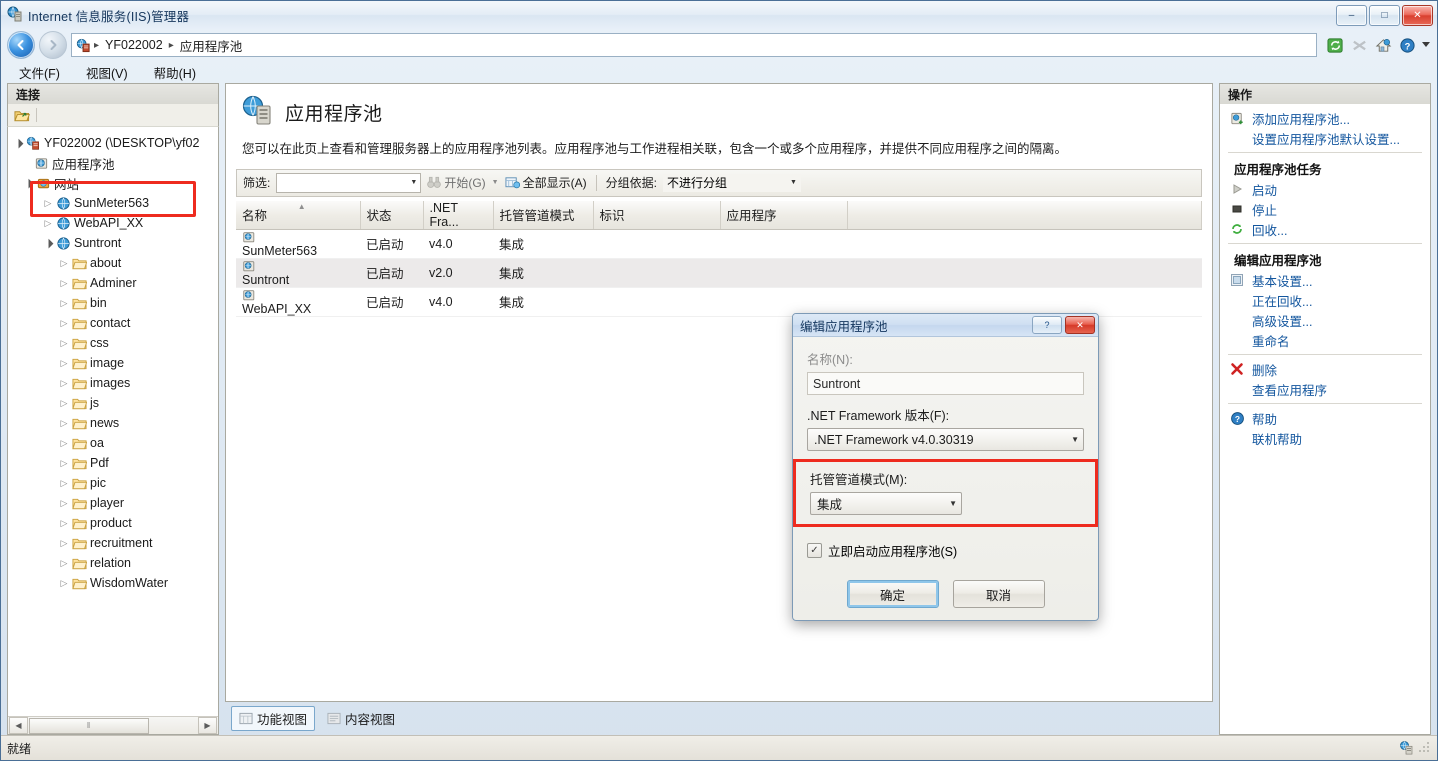 The image size is (1438, 761). I want to click on tree-item-folder-product: product, so click(113, 523).